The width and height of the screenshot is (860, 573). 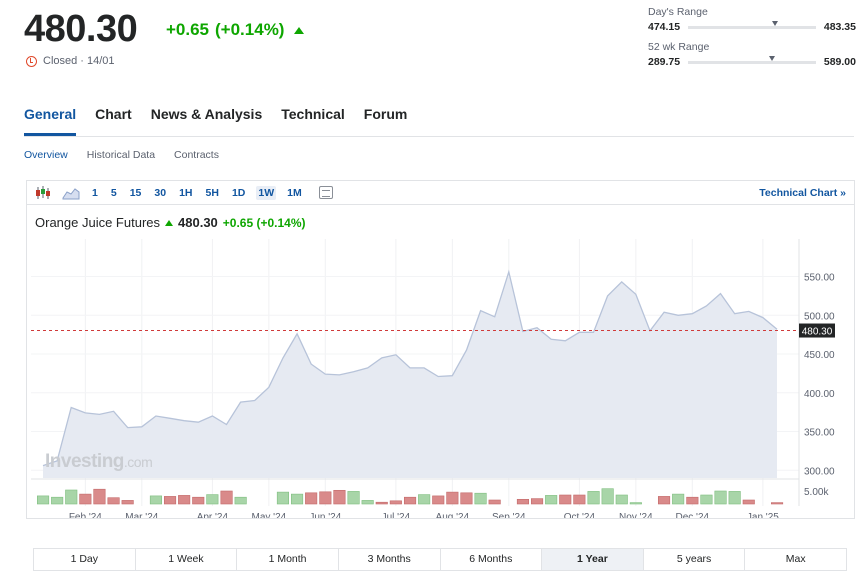 What do you see at coordinates (636, 515) in the screenshot?
I see `x-tick-label: Nov '24` at bounding box center [636, 515].